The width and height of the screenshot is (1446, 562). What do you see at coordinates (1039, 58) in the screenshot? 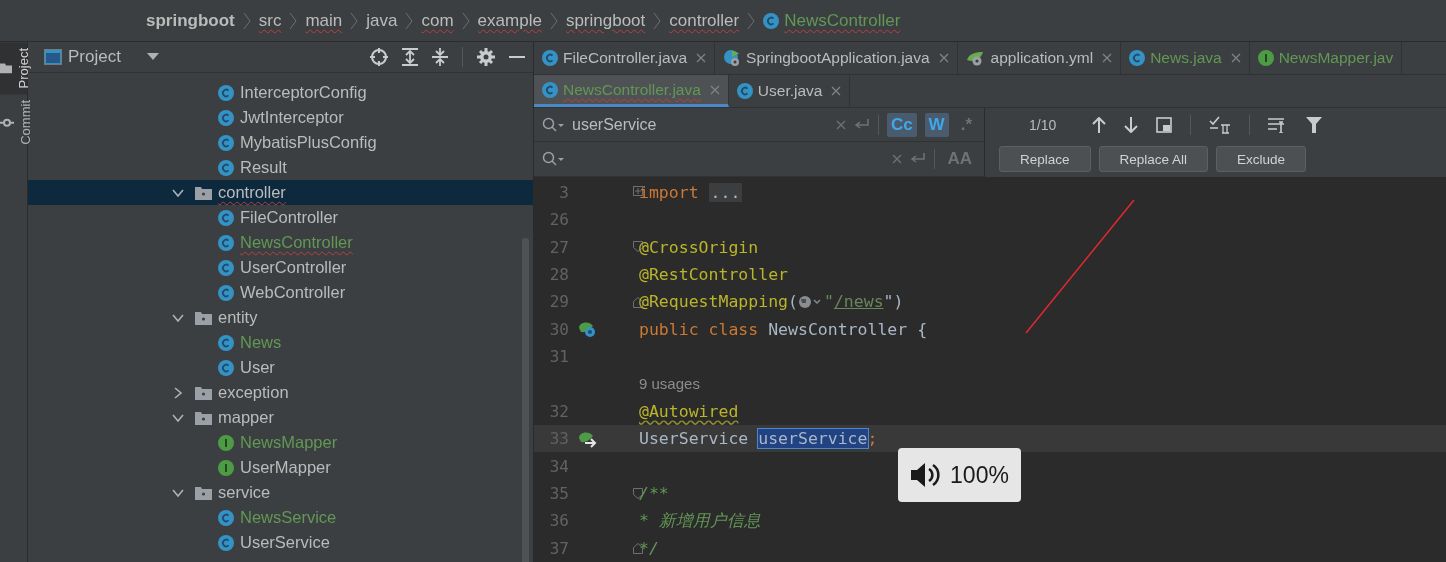
I see `editor-tab: application.yml` at bounding box center [1039, 58].